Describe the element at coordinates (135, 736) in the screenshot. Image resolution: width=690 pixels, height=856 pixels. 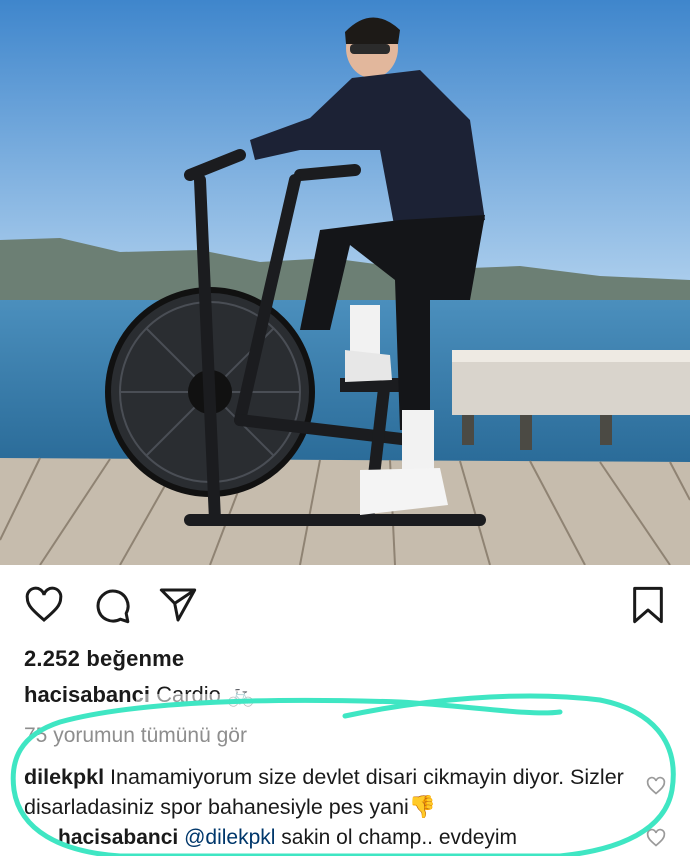
I see `view-all-comments-link: 75 yorumun tümünü gör` at that location.